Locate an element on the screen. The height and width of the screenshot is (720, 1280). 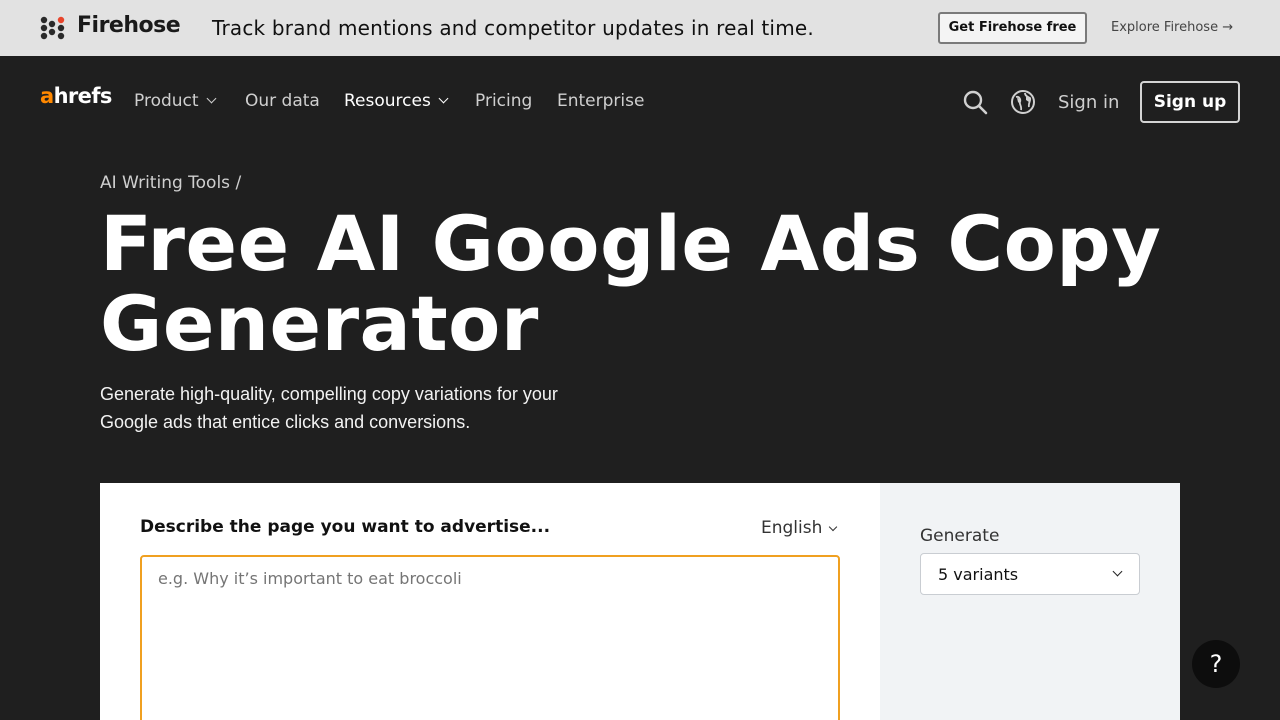
nav-item-product: Product is located at coordinates (175, 101).